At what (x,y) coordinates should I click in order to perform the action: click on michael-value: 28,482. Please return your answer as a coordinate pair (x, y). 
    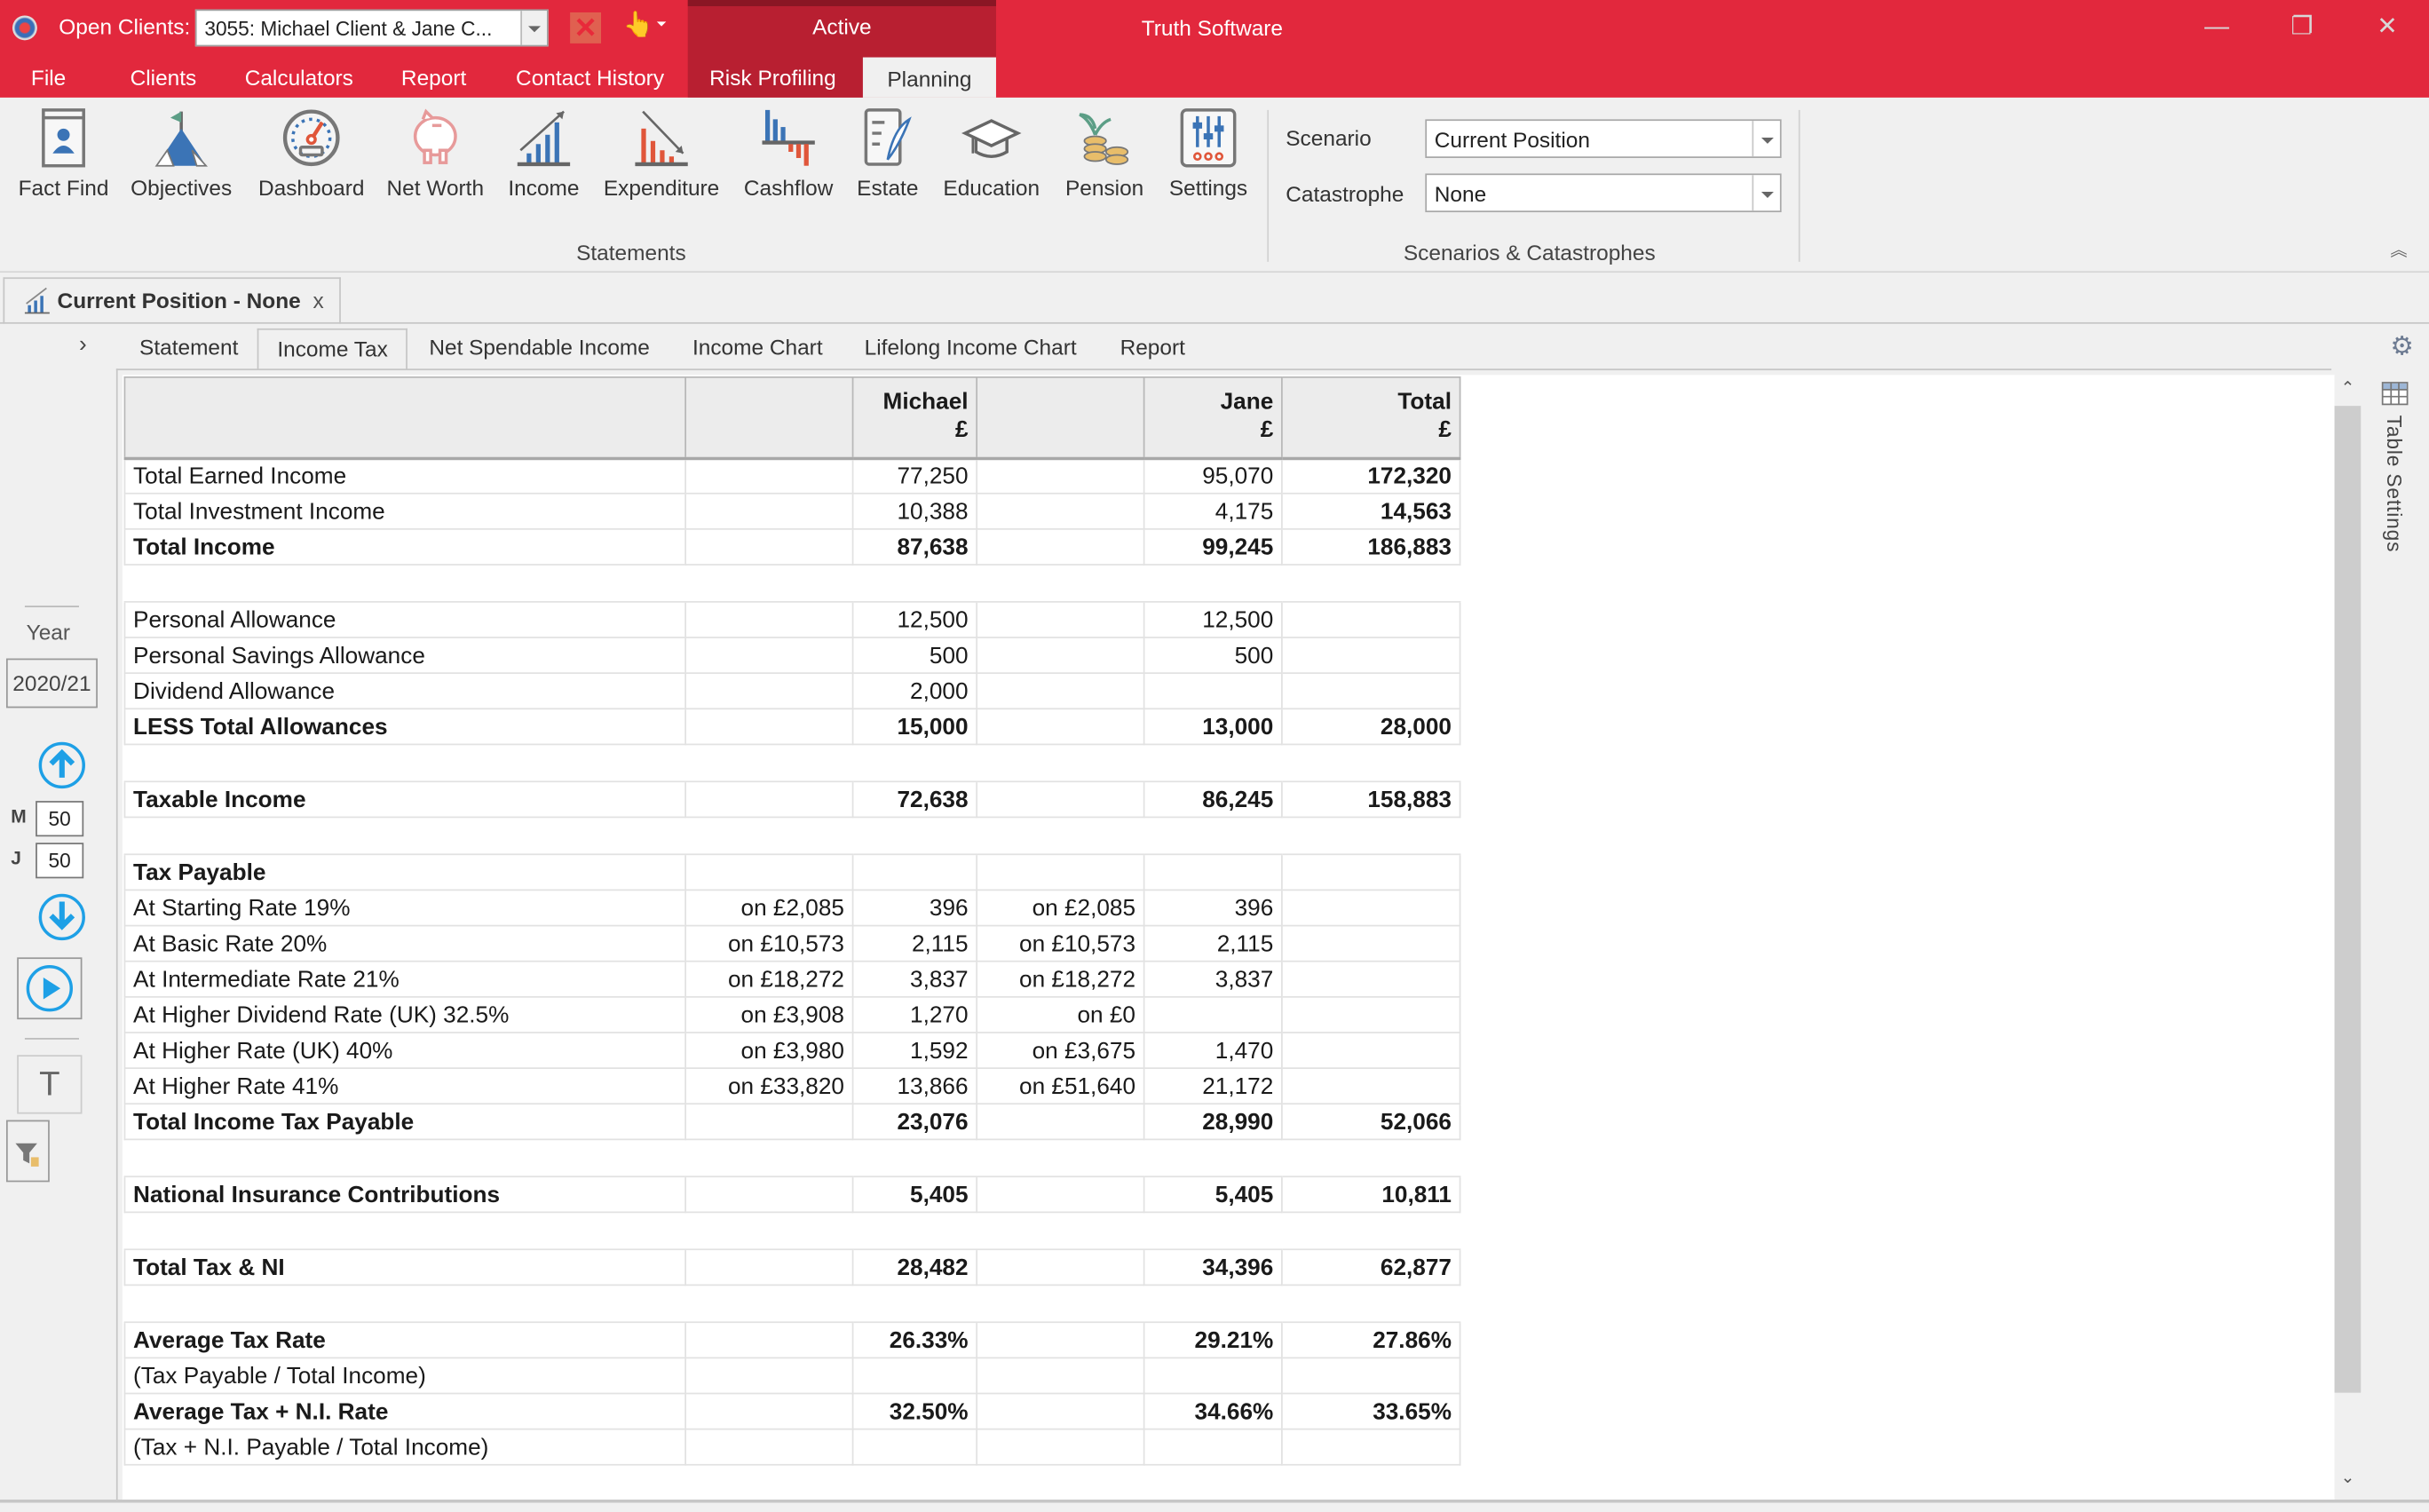
    Looking at the image, I should click on (914, 1267).